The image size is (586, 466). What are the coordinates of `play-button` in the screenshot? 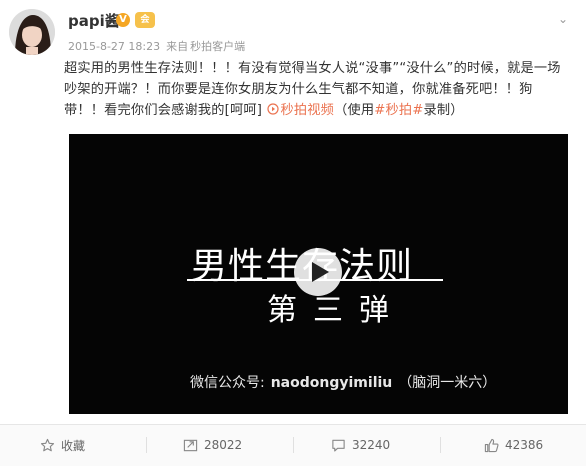 It's located at (318, 272).